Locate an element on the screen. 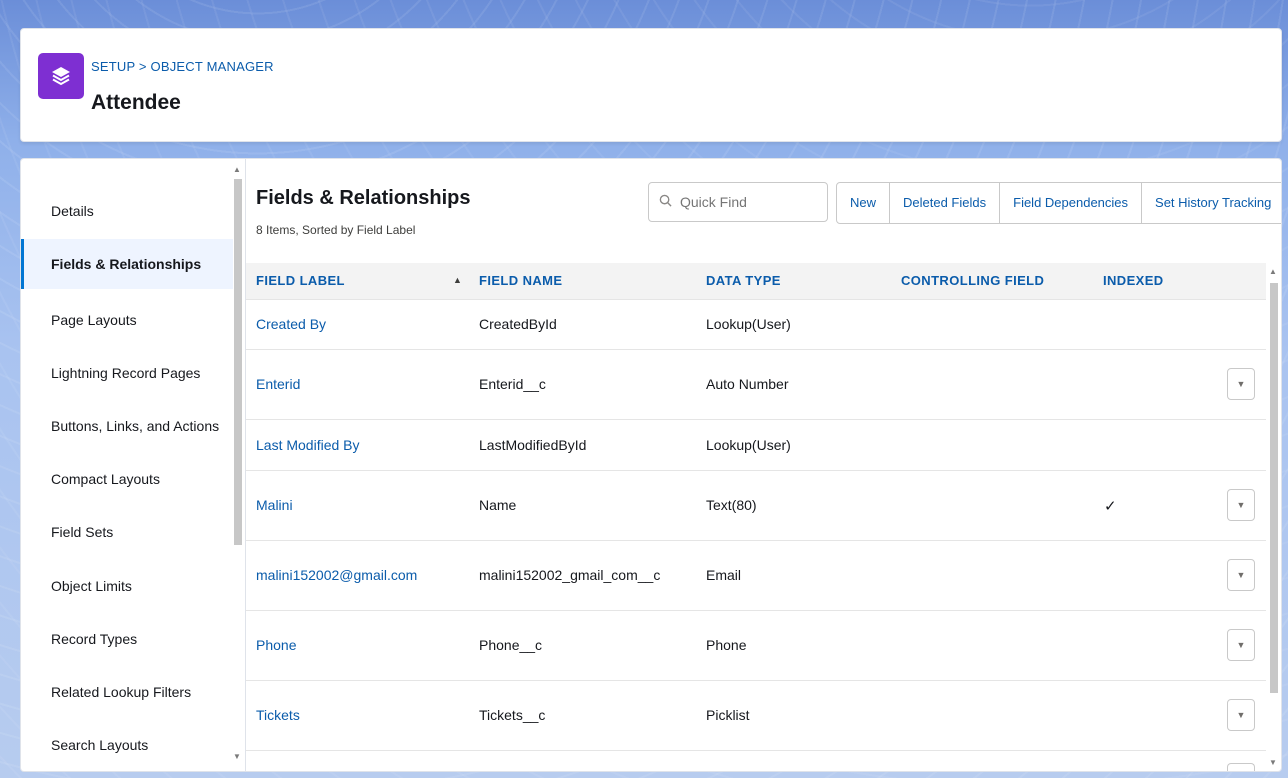 The height and width of the screenshot is (778, 1288). table-scroll-thumb is located at coordinates (1274, 488).